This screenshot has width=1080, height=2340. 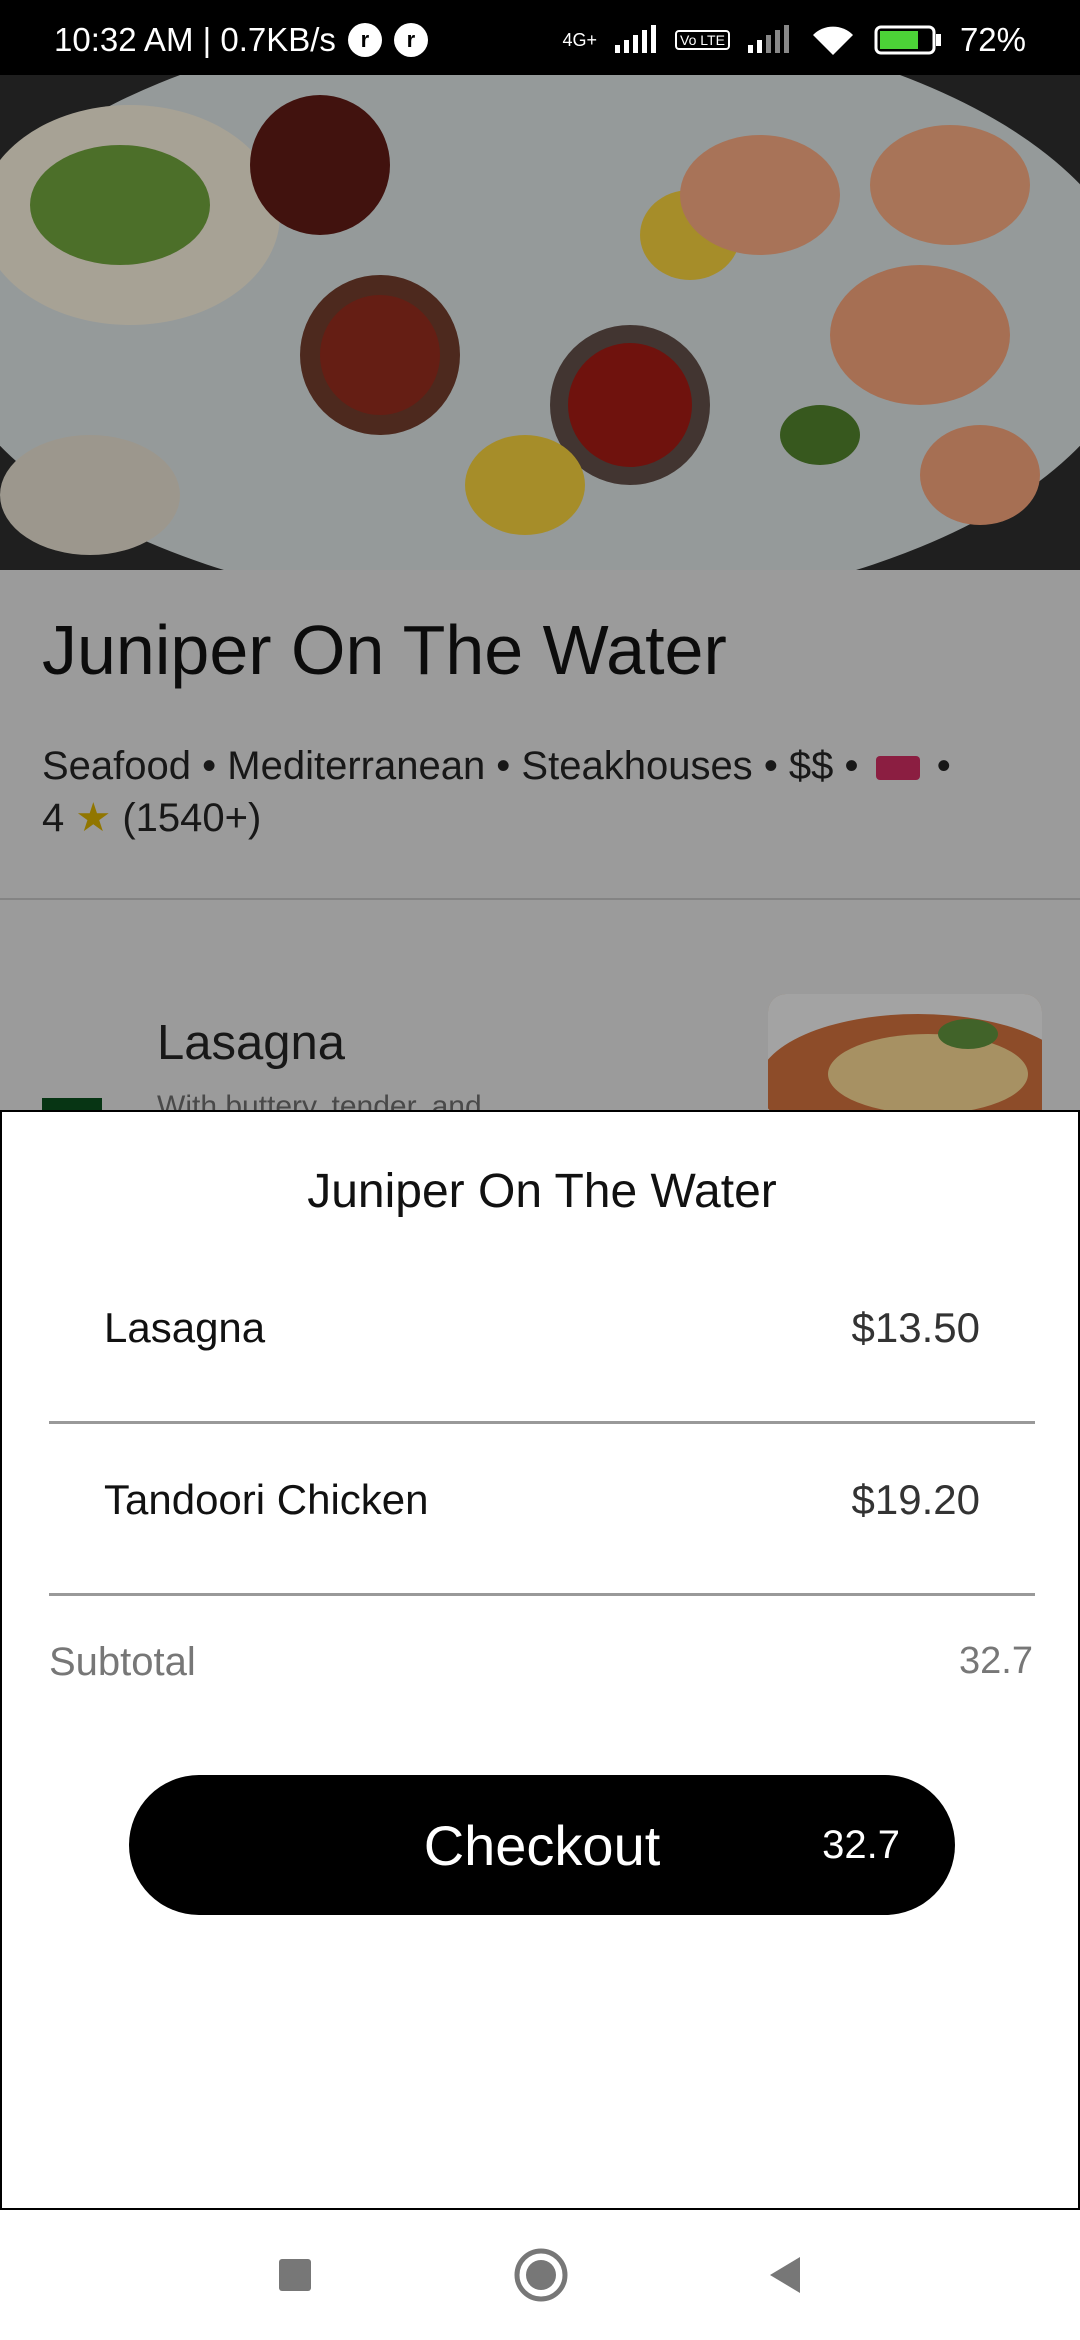 What do you see at coordinates (122, 1662) in the screenshot?
I see `subtotal-label: Subtotal` at bounding box center [122, 1662].